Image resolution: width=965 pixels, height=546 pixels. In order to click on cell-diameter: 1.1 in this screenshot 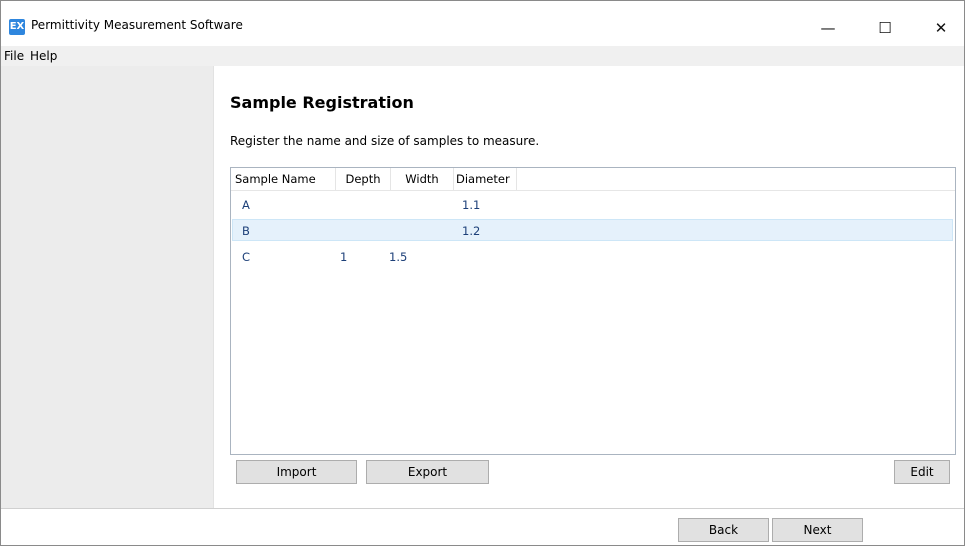, I will do `click(471, 205)`.